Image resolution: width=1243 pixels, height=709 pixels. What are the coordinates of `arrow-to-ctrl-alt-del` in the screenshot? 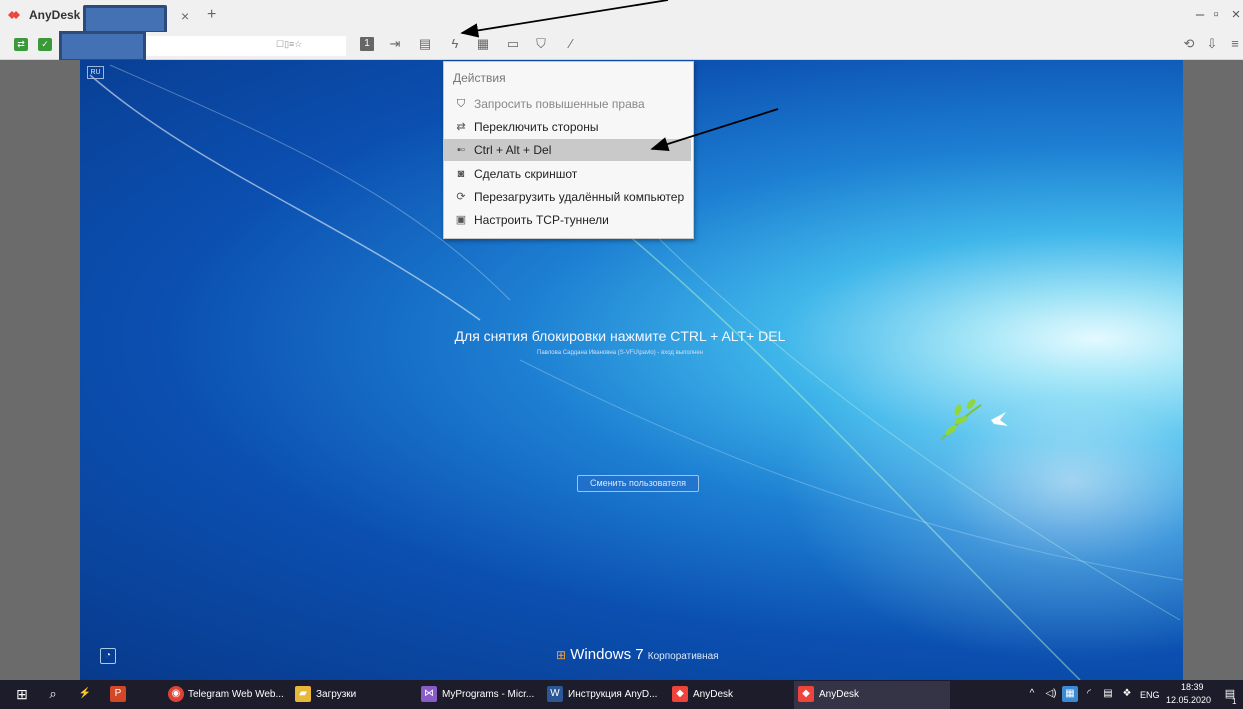 It's located at (714, 129).